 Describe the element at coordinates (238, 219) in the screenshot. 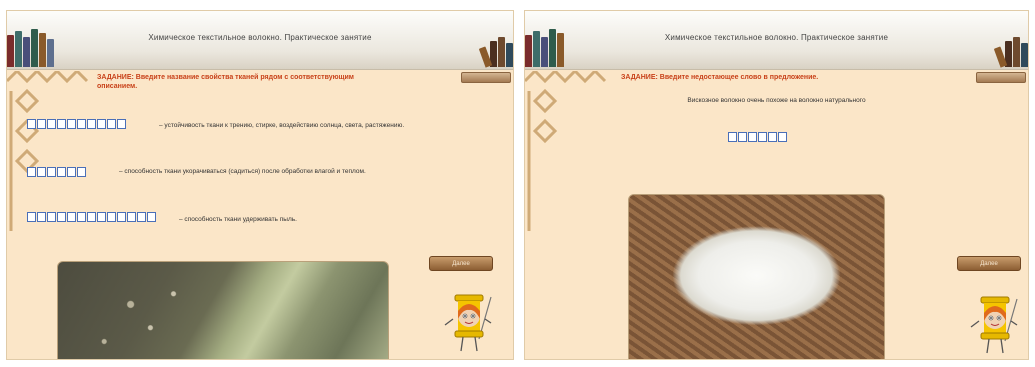

I see `definition-text: – способность ткани удерживать пыль.` at that location.